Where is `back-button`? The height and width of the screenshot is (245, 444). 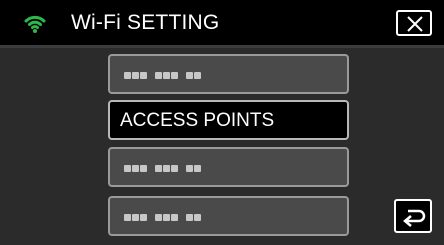
back-button is located at coordinates (413, 216).